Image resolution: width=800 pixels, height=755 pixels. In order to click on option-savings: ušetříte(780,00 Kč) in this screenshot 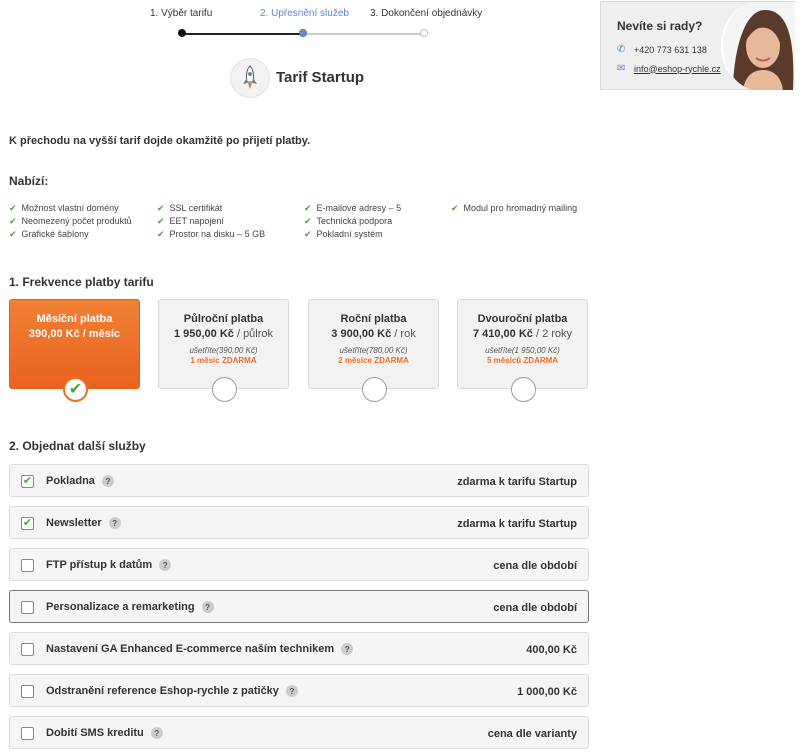, I will do `click(373, 350)`.